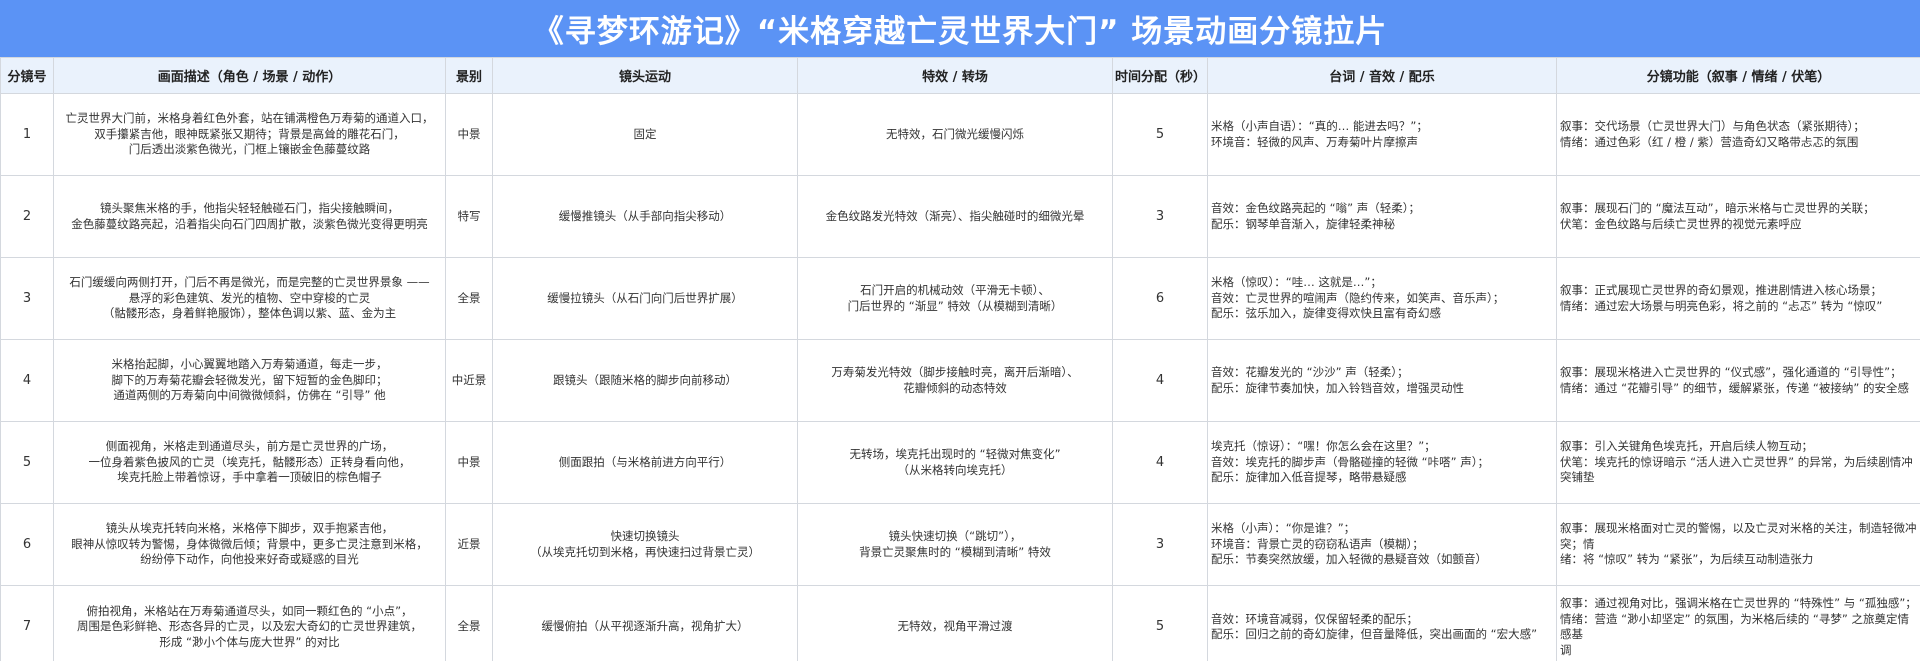  Describe the element at coordinates (645, 544) in the screenshot. I see `camera-movement-cell: 快速切换镜头 （从埃克托切到米格，再快速扫过背景亡灵）` at that location.